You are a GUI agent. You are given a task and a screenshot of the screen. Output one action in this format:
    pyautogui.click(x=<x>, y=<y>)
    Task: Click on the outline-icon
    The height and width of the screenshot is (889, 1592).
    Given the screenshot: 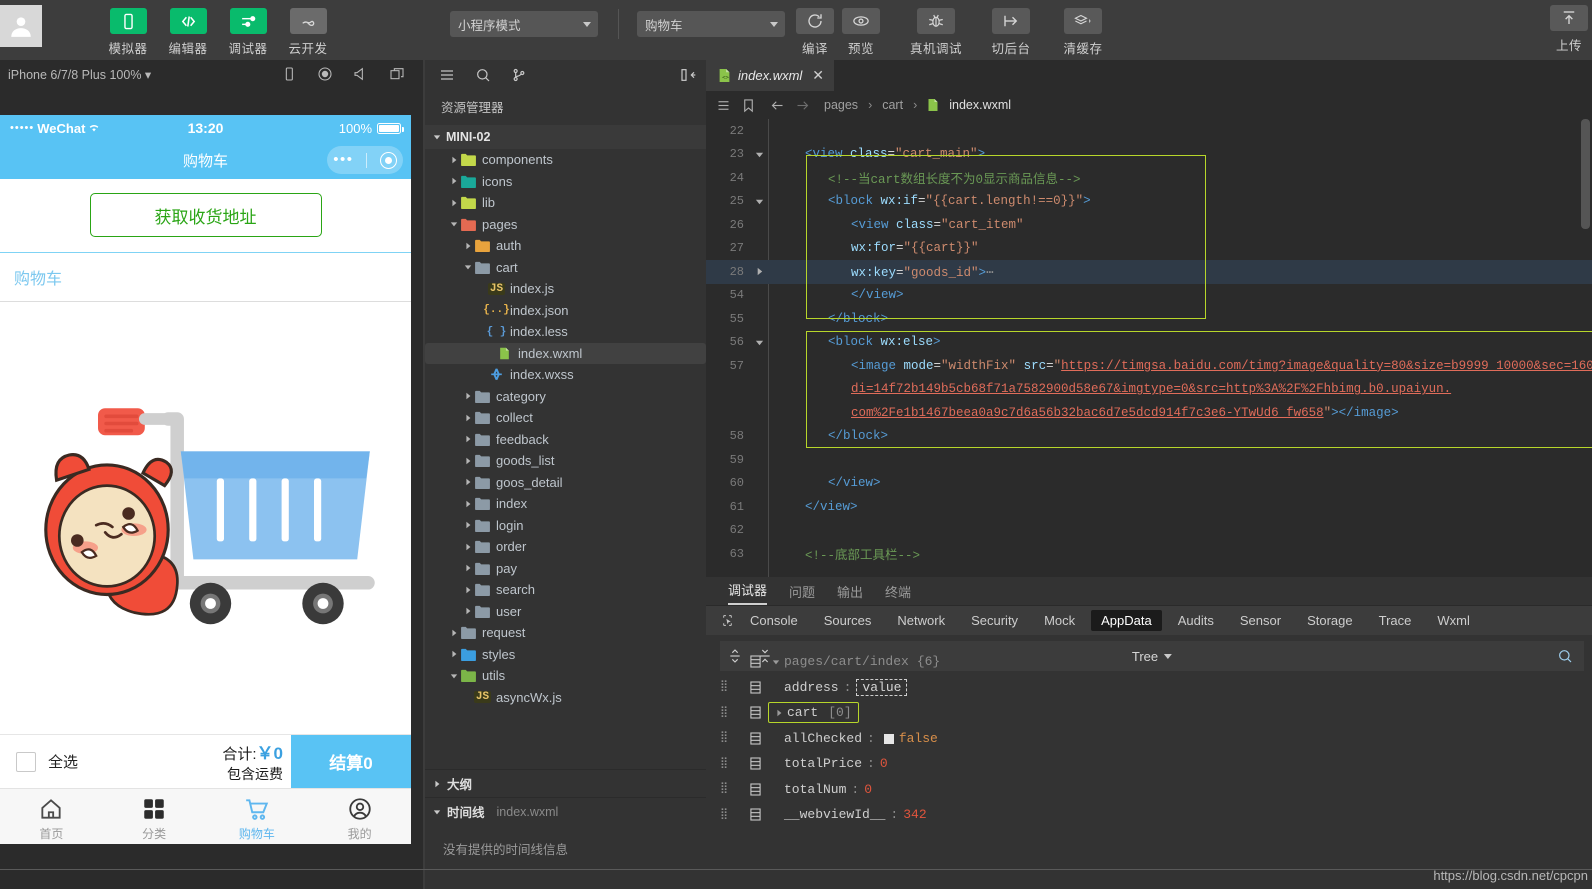 What is the action you would take?
    pyautogui.click(x=723, y=105)
    